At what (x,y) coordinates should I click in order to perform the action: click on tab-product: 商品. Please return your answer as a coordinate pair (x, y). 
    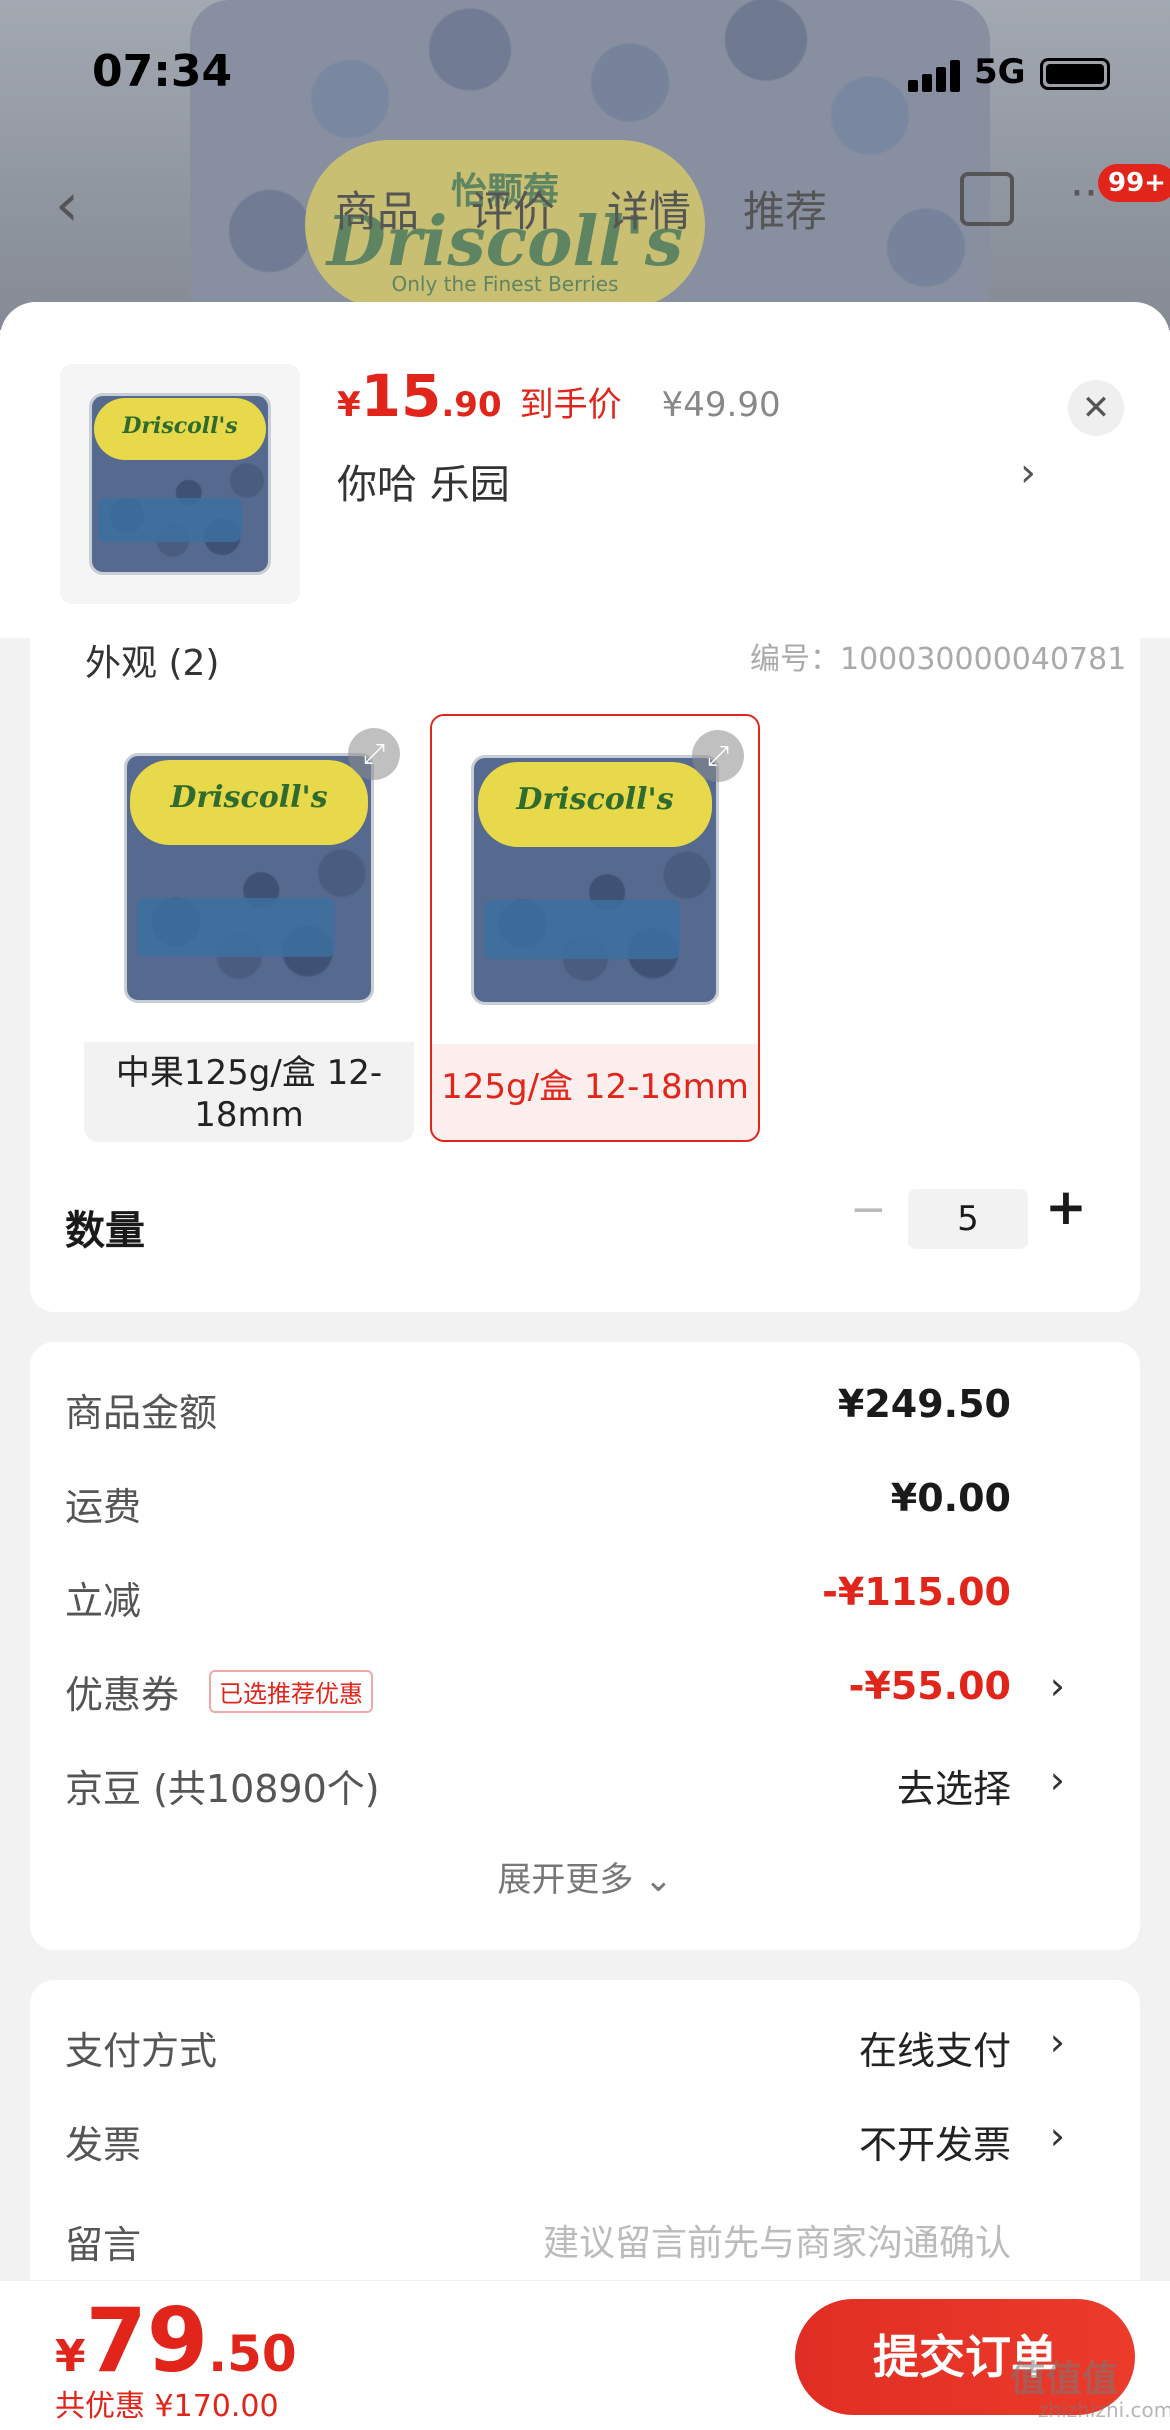
    Looking at the image, I should click on (377, 211).